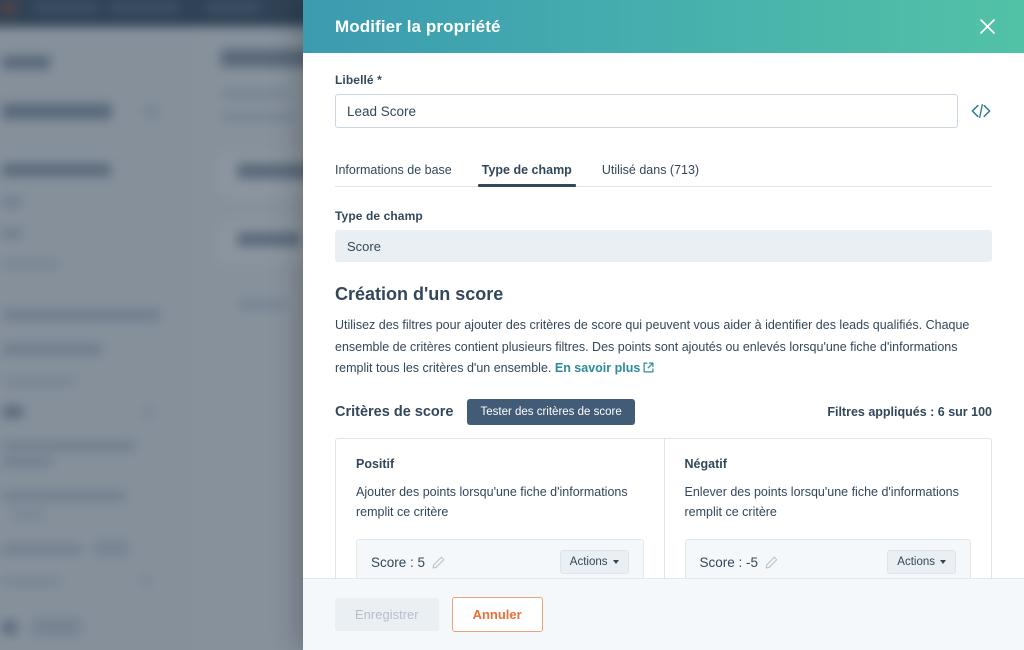 This screenshot has width=1024, height=650. I want to click on score-creation-title: Création d'un score, so click(419, 294).